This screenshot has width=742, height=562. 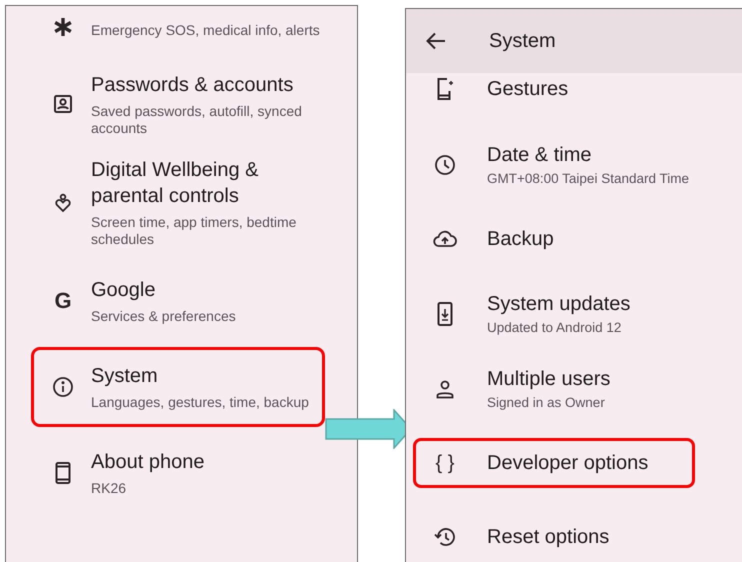 What do you see at coordinates (567, 463) in the screenshot?
I see `item-title: Developer options` at bounding box center [567, 463].